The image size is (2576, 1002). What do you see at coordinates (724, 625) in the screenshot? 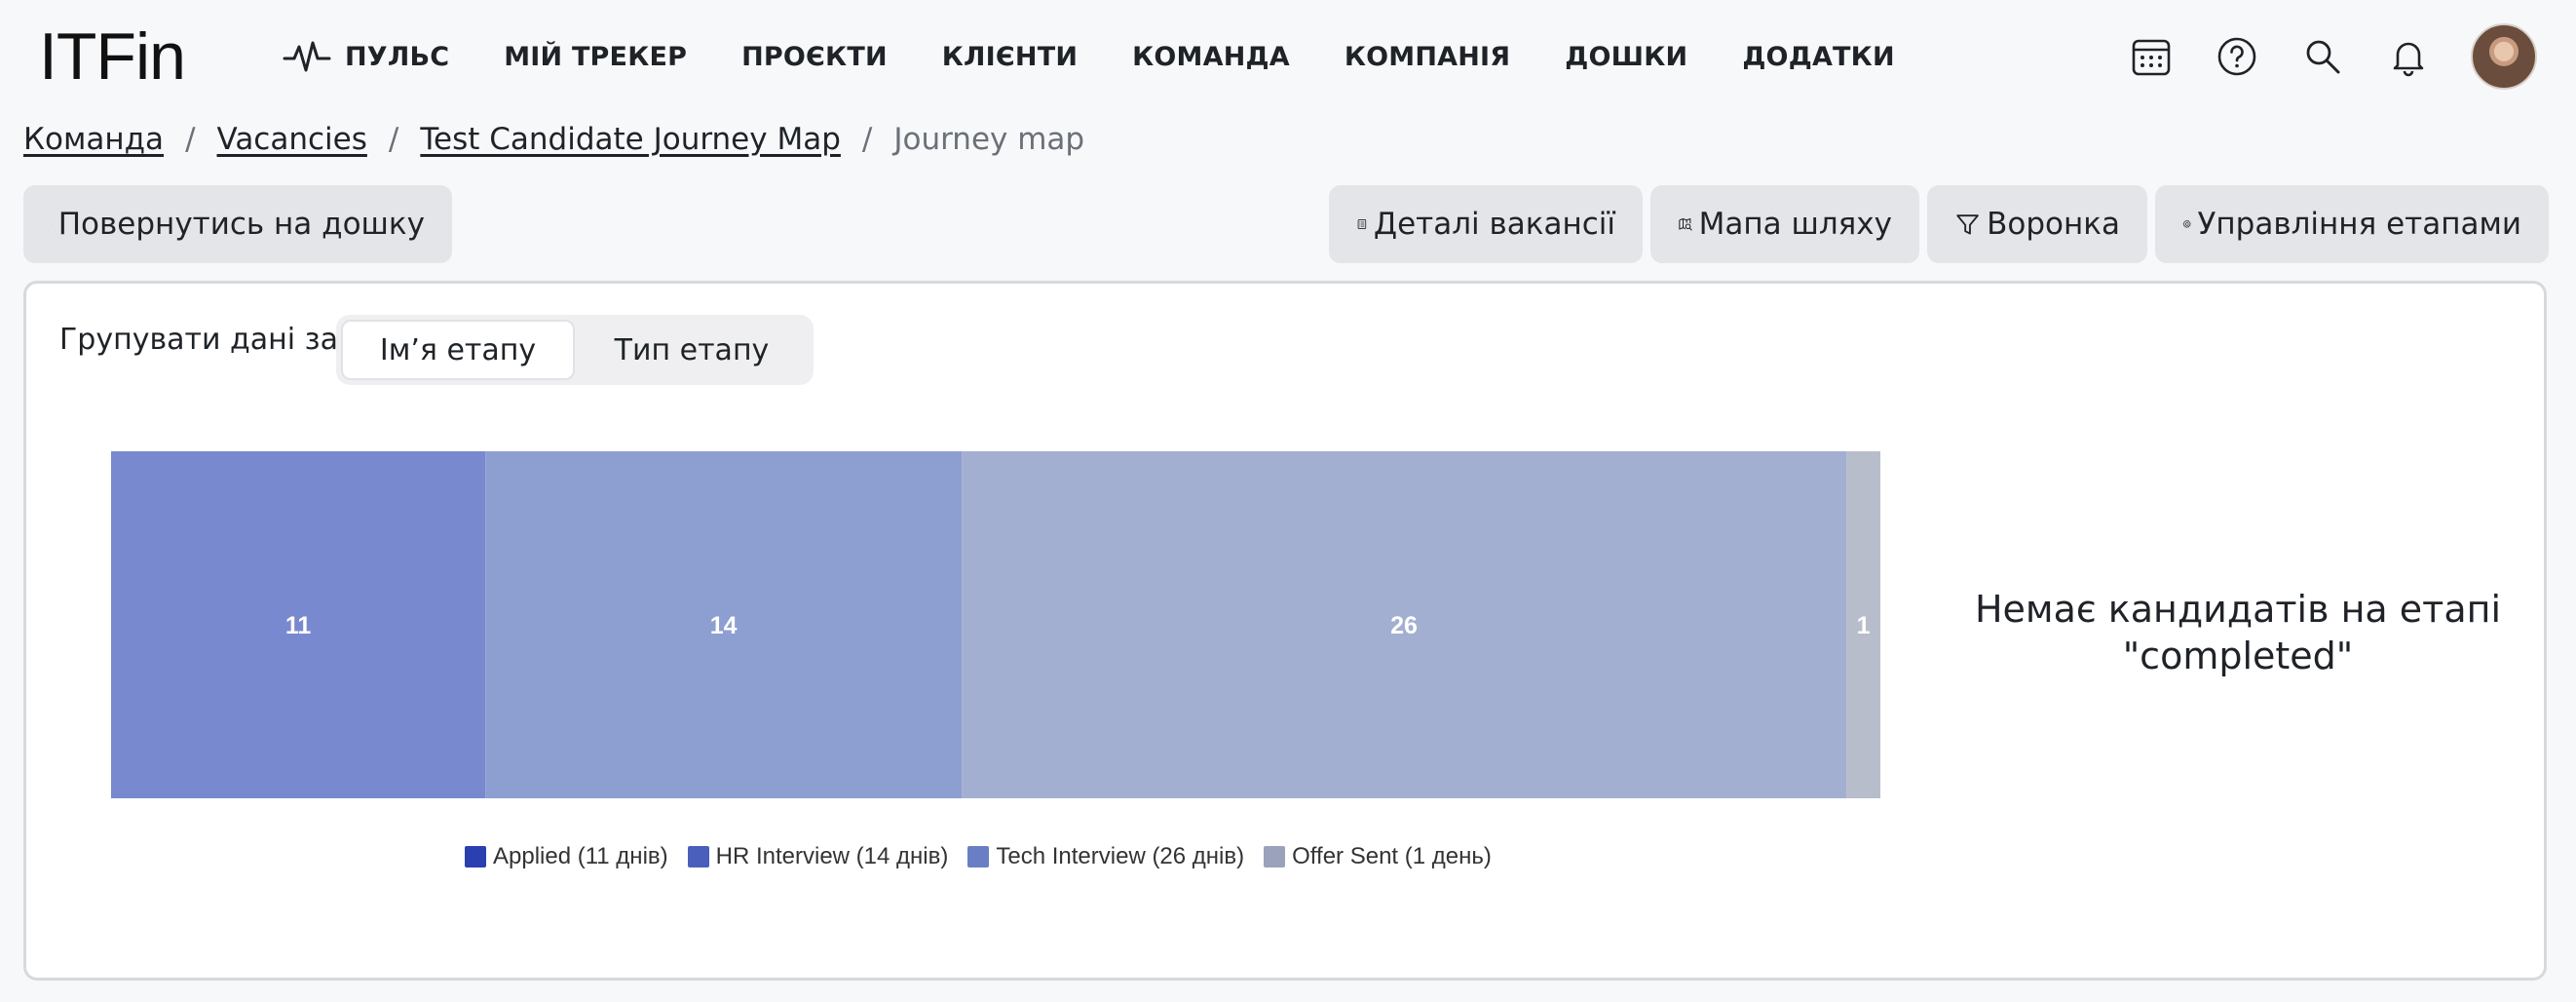
I see `bar-data-label: 14` at bounding box center [724, 625].